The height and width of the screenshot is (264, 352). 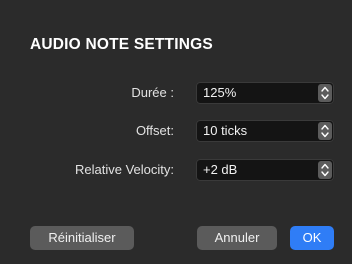 I want to click on relative-velocity-value: +2 dB, so click(x=220, y=169).